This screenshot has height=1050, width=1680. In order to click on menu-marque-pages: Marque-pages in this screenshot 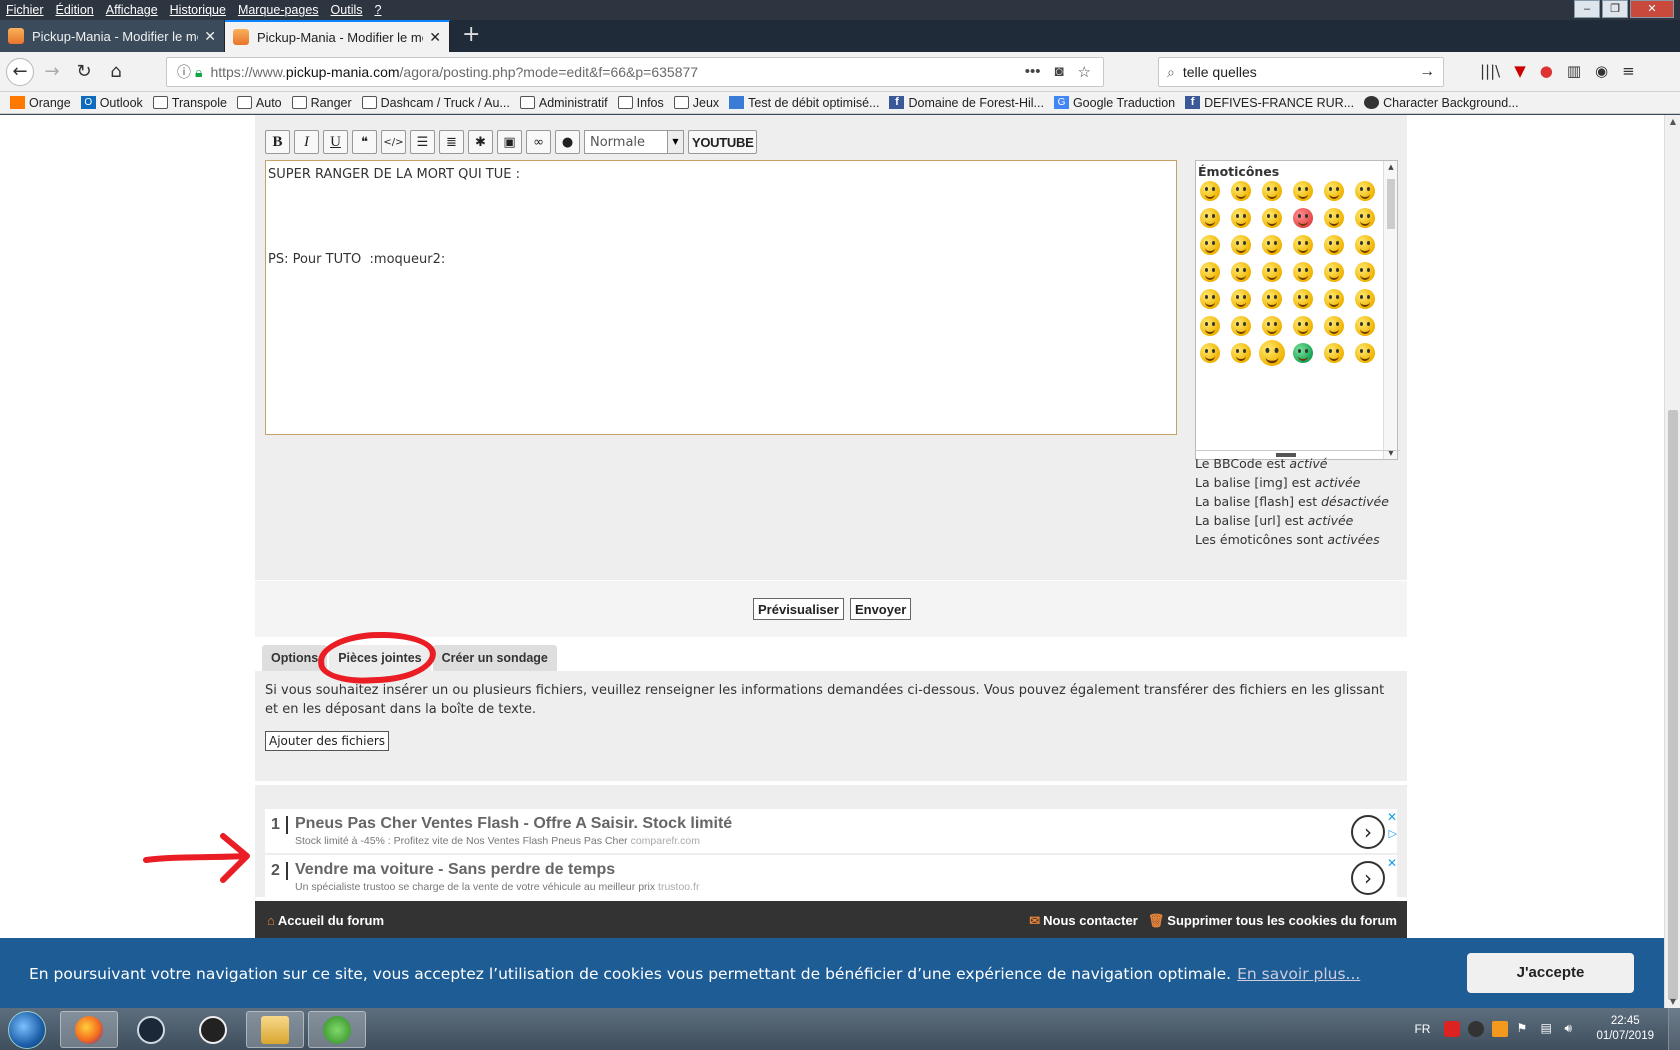, I will do `click(278, 10)`.